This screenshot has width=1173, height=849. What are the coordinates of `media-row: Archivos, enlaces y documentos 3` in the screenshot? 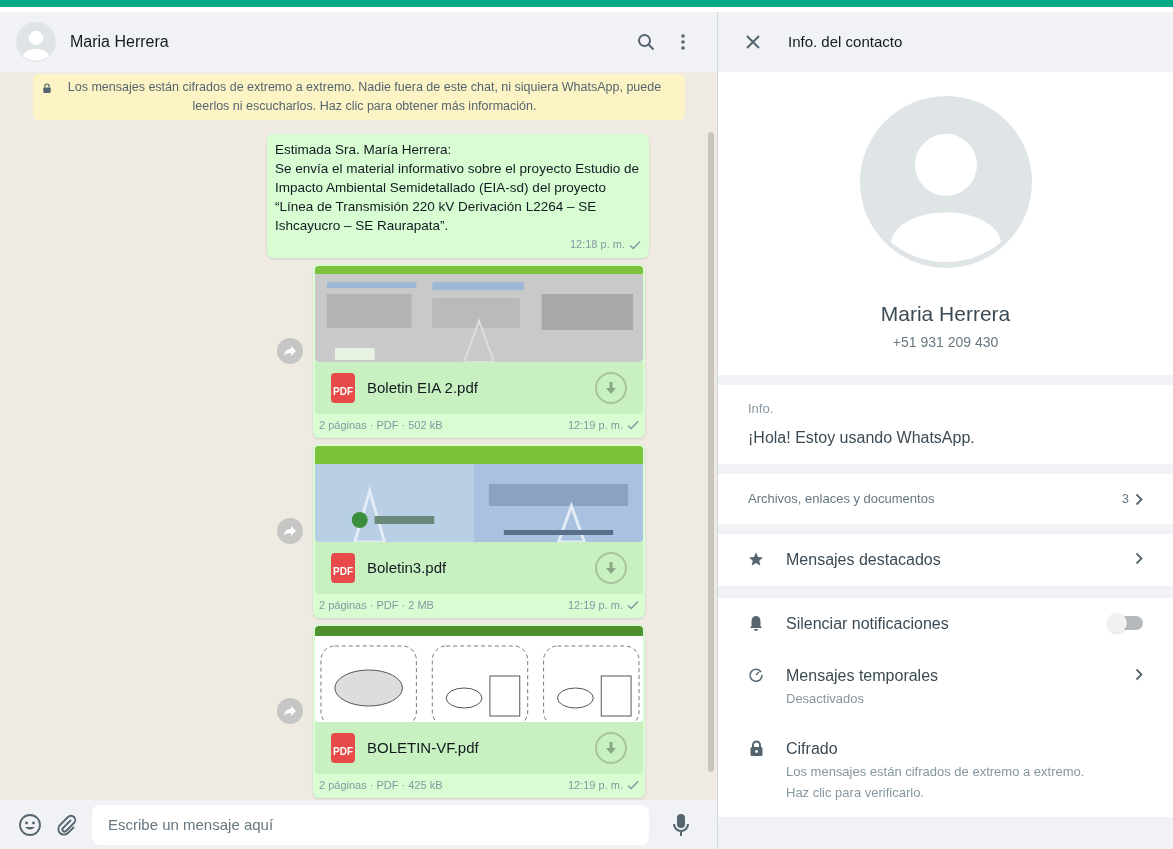 It's located at (945, 499).